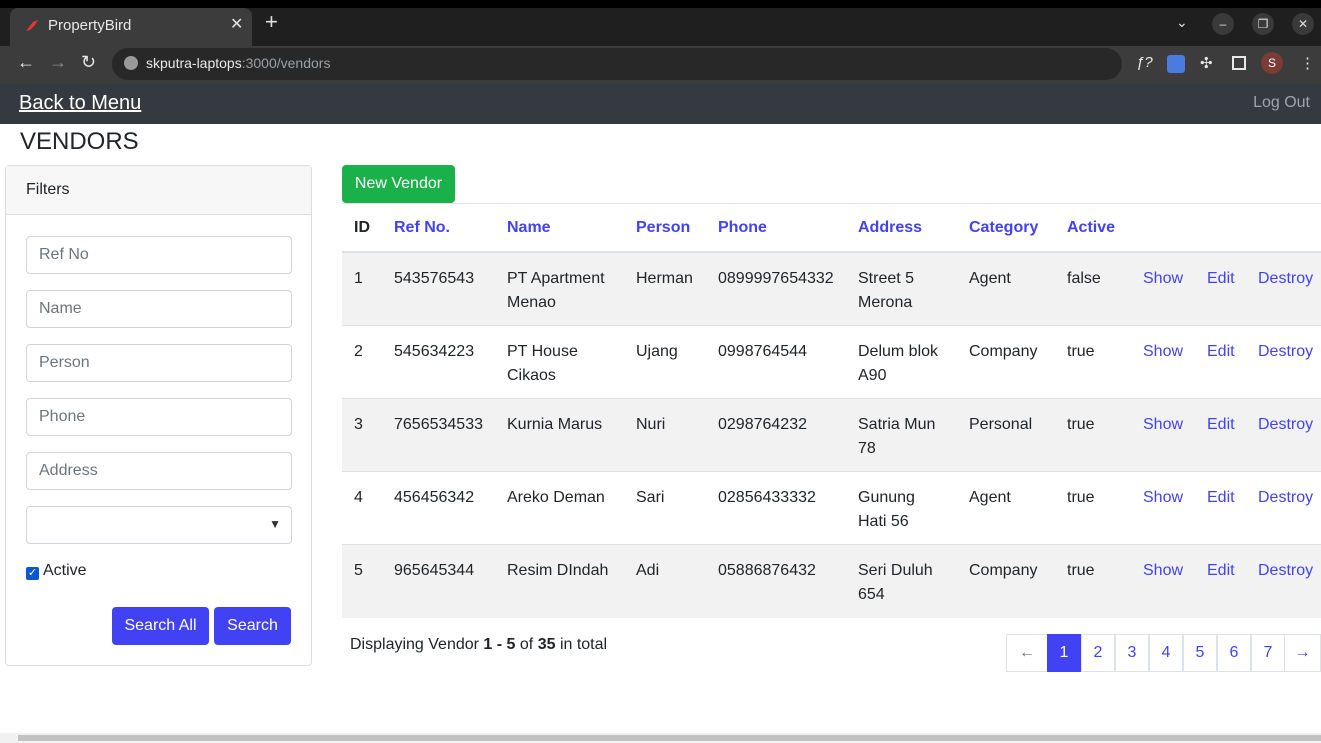 The width and height of the screenshot is (1321, 743). What do you see at coordinates (1003, 228) in the screenshot?
I see `column-header-category: Category` at bounding box center [1003, 228].